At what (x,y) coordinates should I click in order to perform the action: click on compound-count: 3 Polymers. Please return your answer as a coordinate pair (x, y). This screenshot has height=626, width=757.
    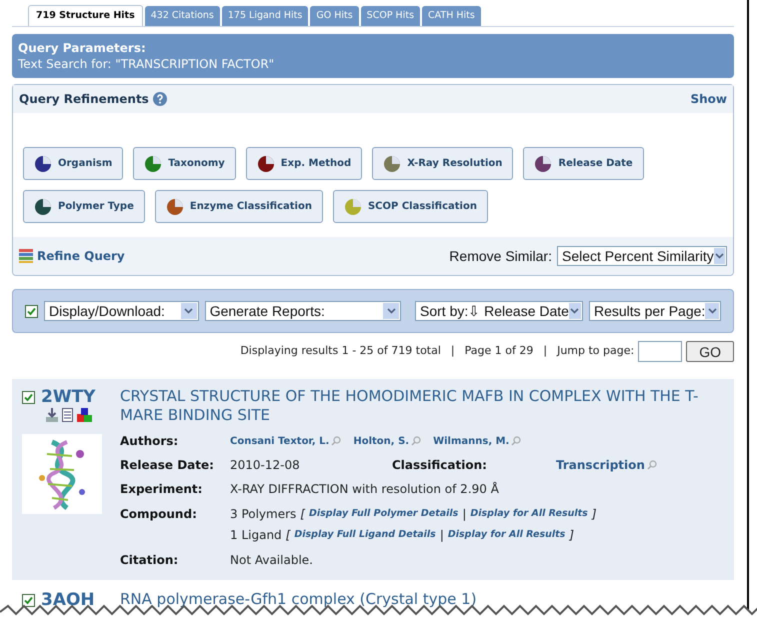
    Looking at the image, I should click on (263, 514).